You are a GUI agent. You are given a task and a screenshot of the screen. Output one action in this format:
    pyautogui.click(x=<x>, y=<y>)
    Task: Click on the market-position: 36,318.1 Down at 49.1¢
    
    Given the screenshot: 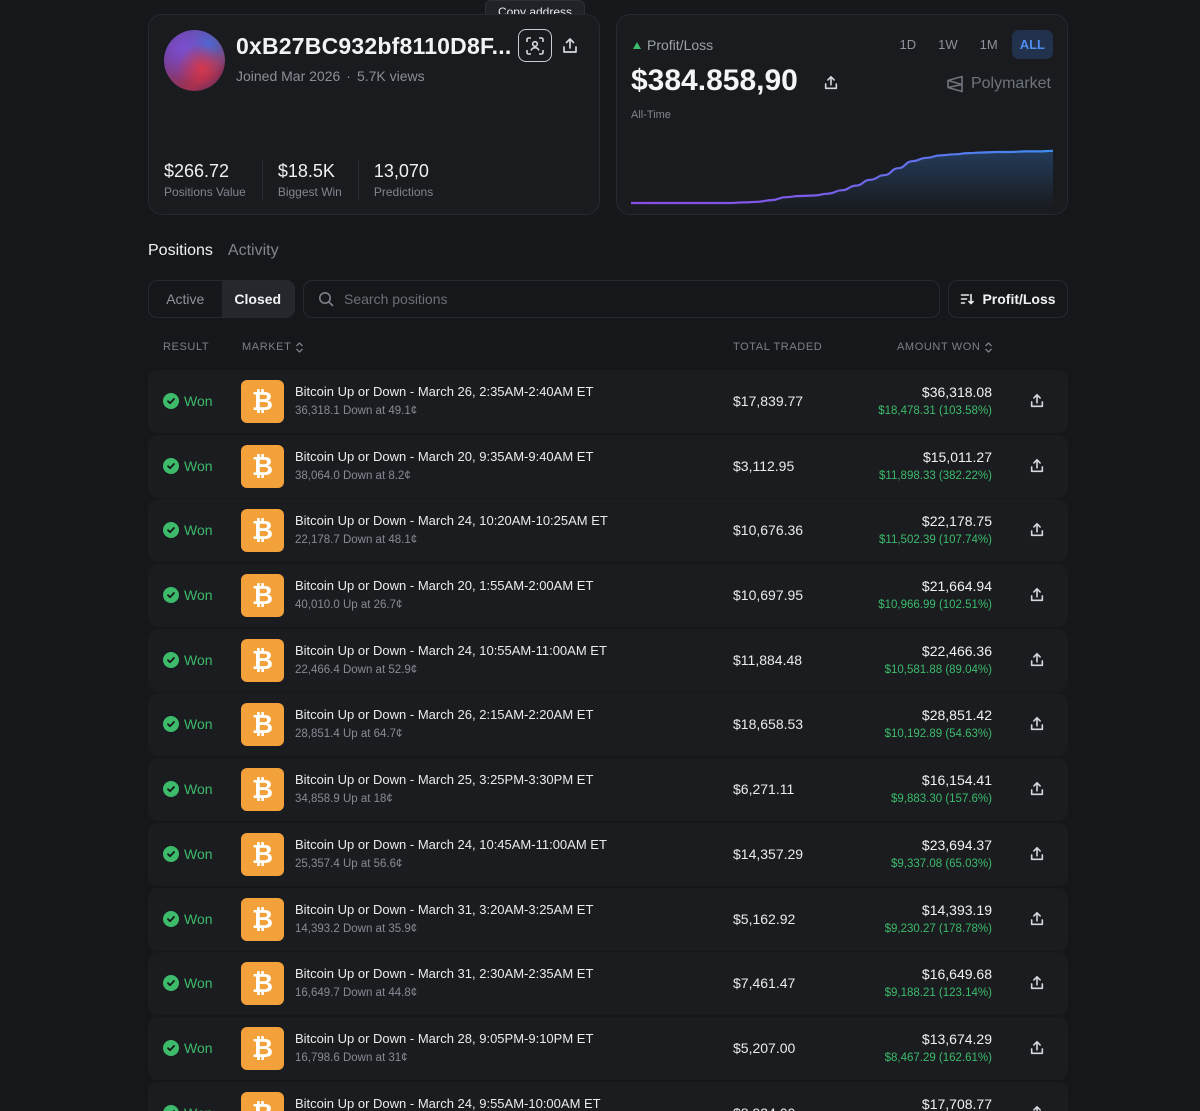 What is the action you would take?
    pyautogui.click(x=356, y=411)
    